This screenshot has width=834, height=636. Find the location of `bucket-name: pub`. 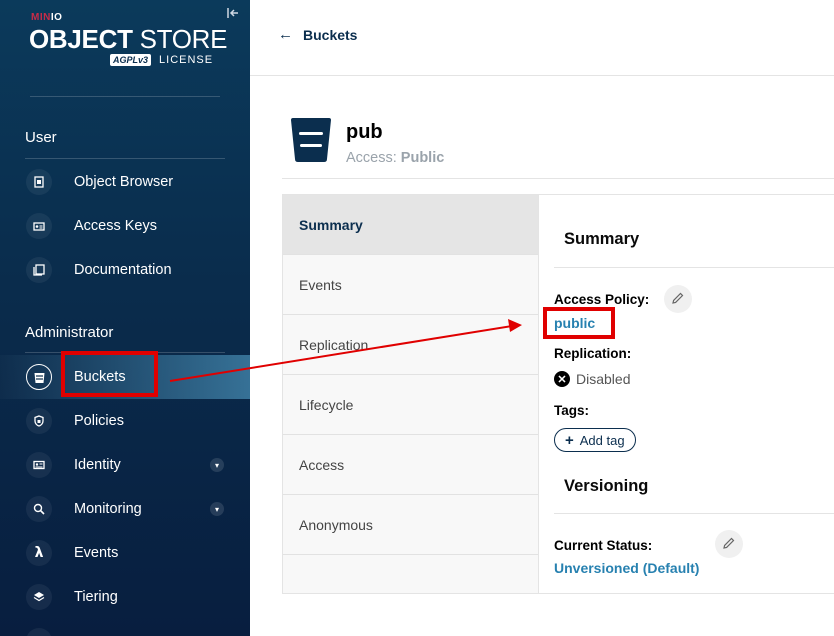

bucket-name: pub is located at coordinates (364, 132).